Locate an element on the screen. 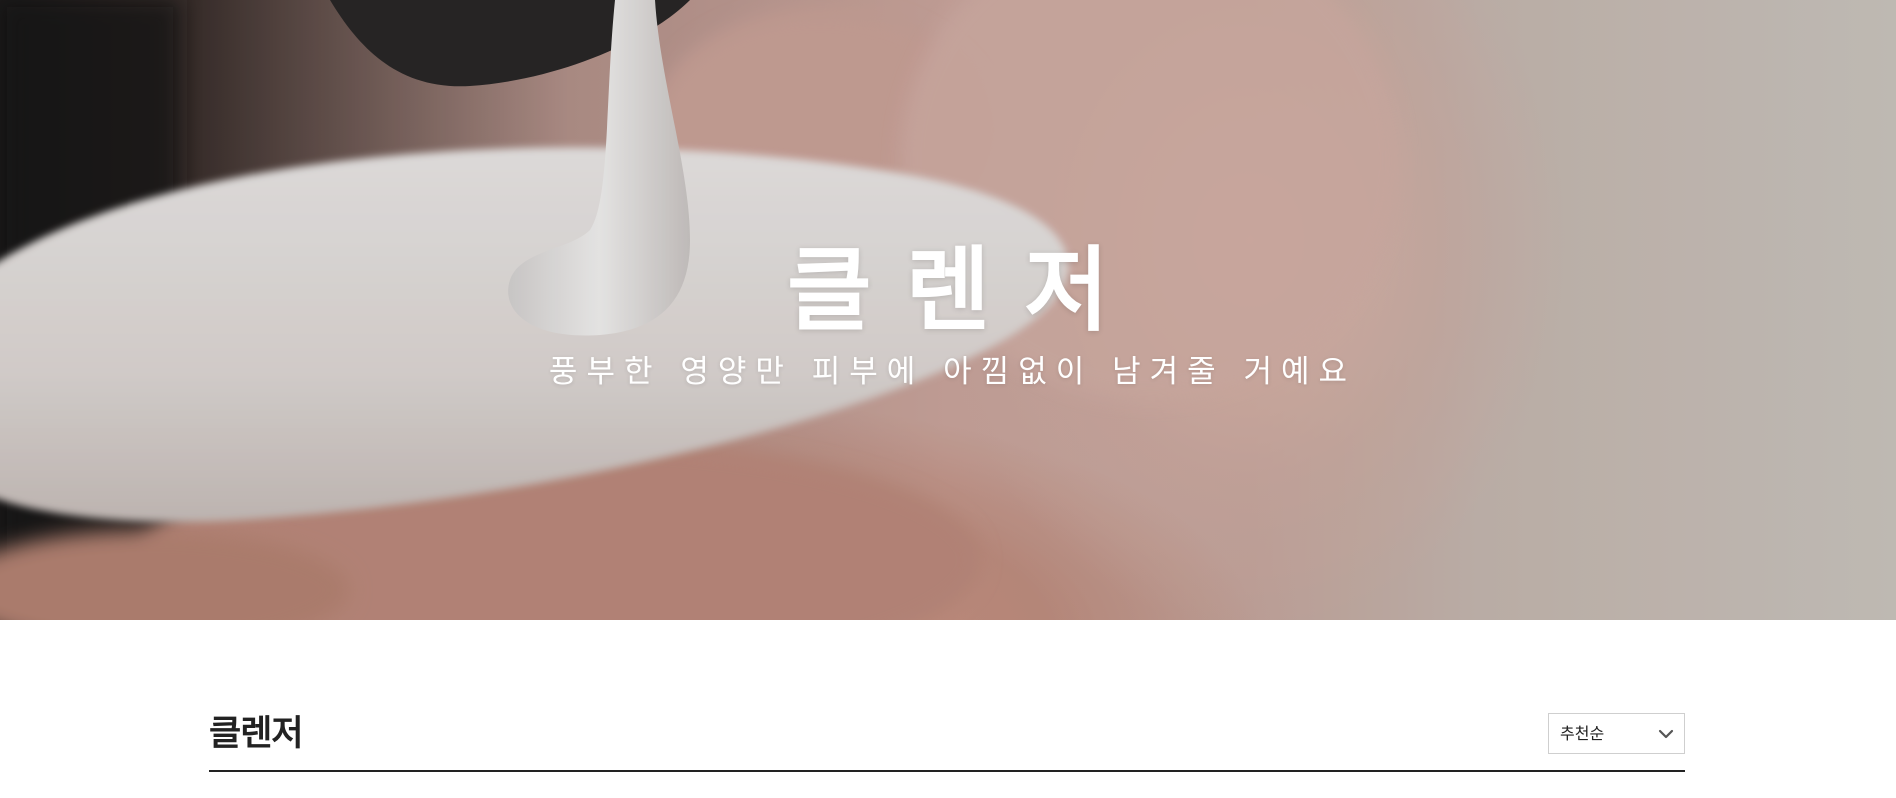  hero-subtitle: 풍부한 영양만 피부에 아낌없이 남겨줄 거예요 is located at coordinates (952, 372).